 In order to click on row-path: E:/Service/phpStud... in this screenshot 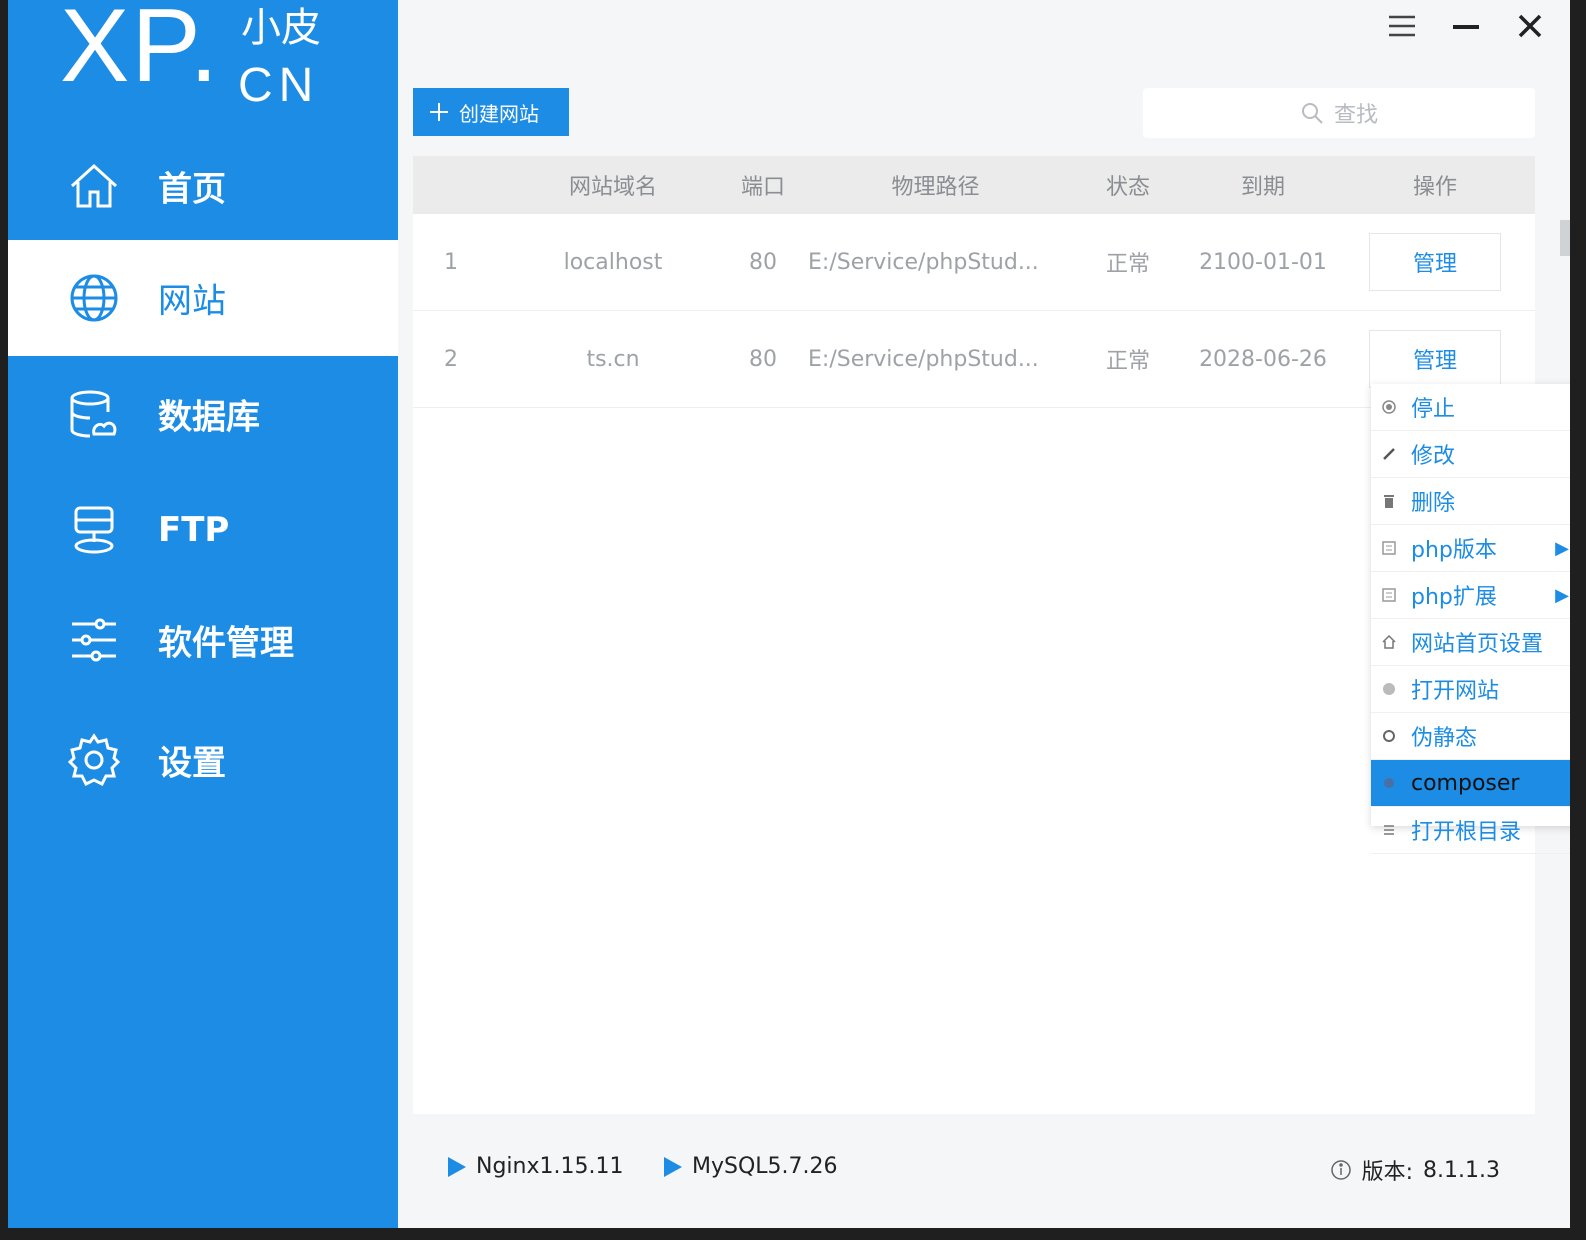, I will do `click(923, 359)`.